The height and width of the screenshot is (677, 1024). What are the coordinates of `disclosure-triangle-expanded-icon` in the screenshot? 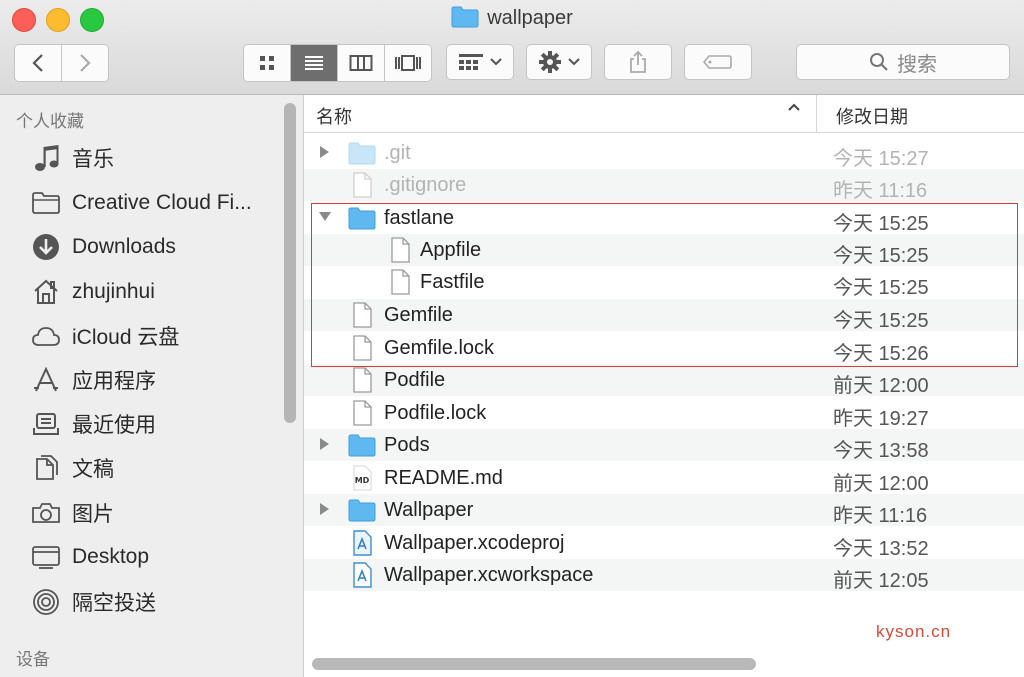 It's located at (325, 216).